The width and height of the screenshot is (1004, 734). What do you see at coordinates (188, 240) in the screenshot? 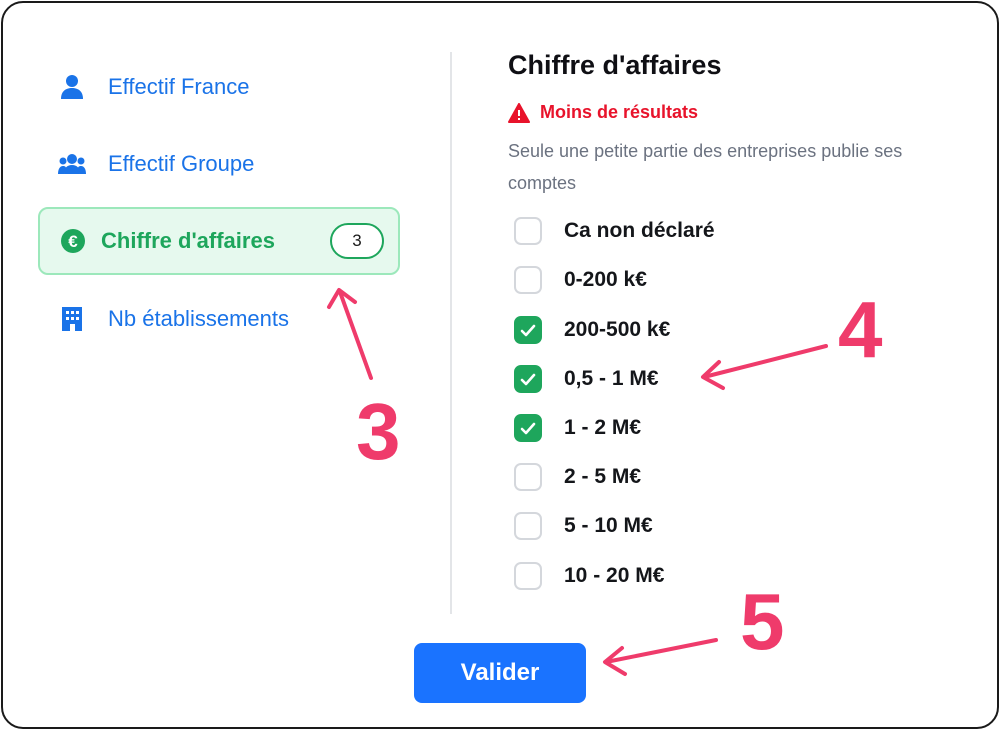
I see `sidebar-item-label: Chiffre d'affaires` at bounding box center [188, 240].